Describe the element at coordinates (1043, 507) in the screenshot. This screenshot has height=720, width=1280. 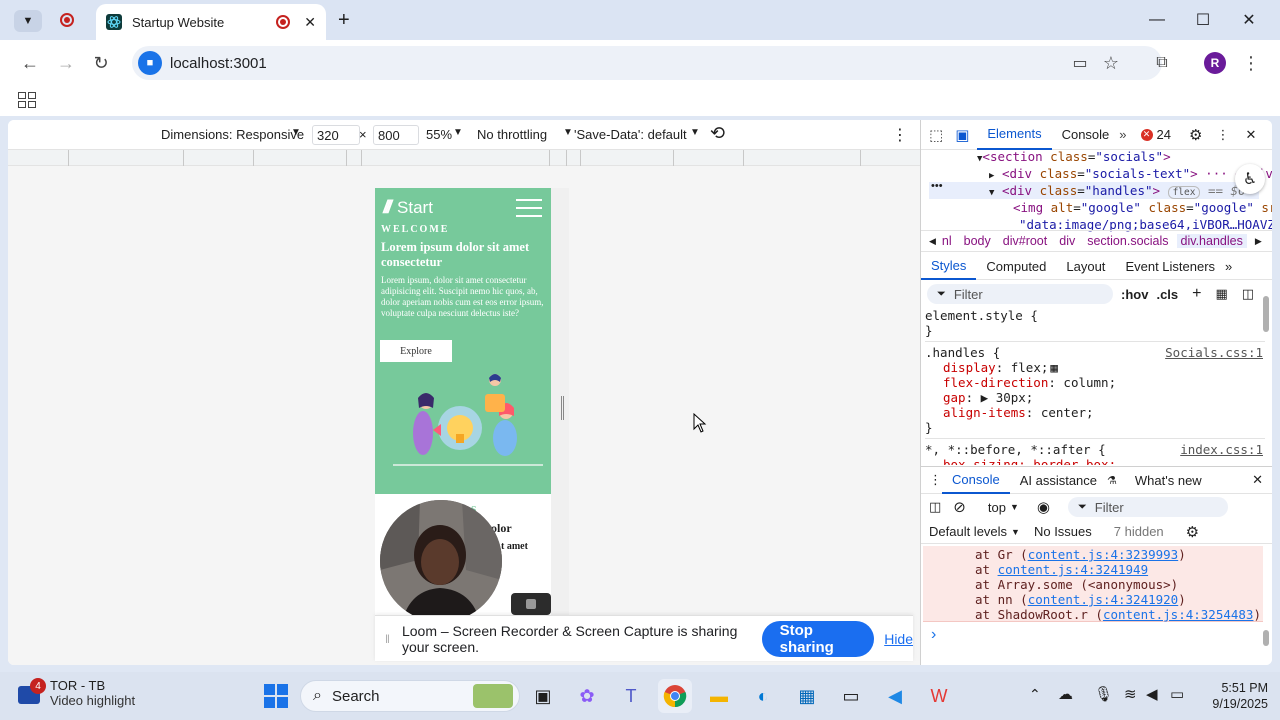
I see `live-expression-eye-icon: ◉` at that location.